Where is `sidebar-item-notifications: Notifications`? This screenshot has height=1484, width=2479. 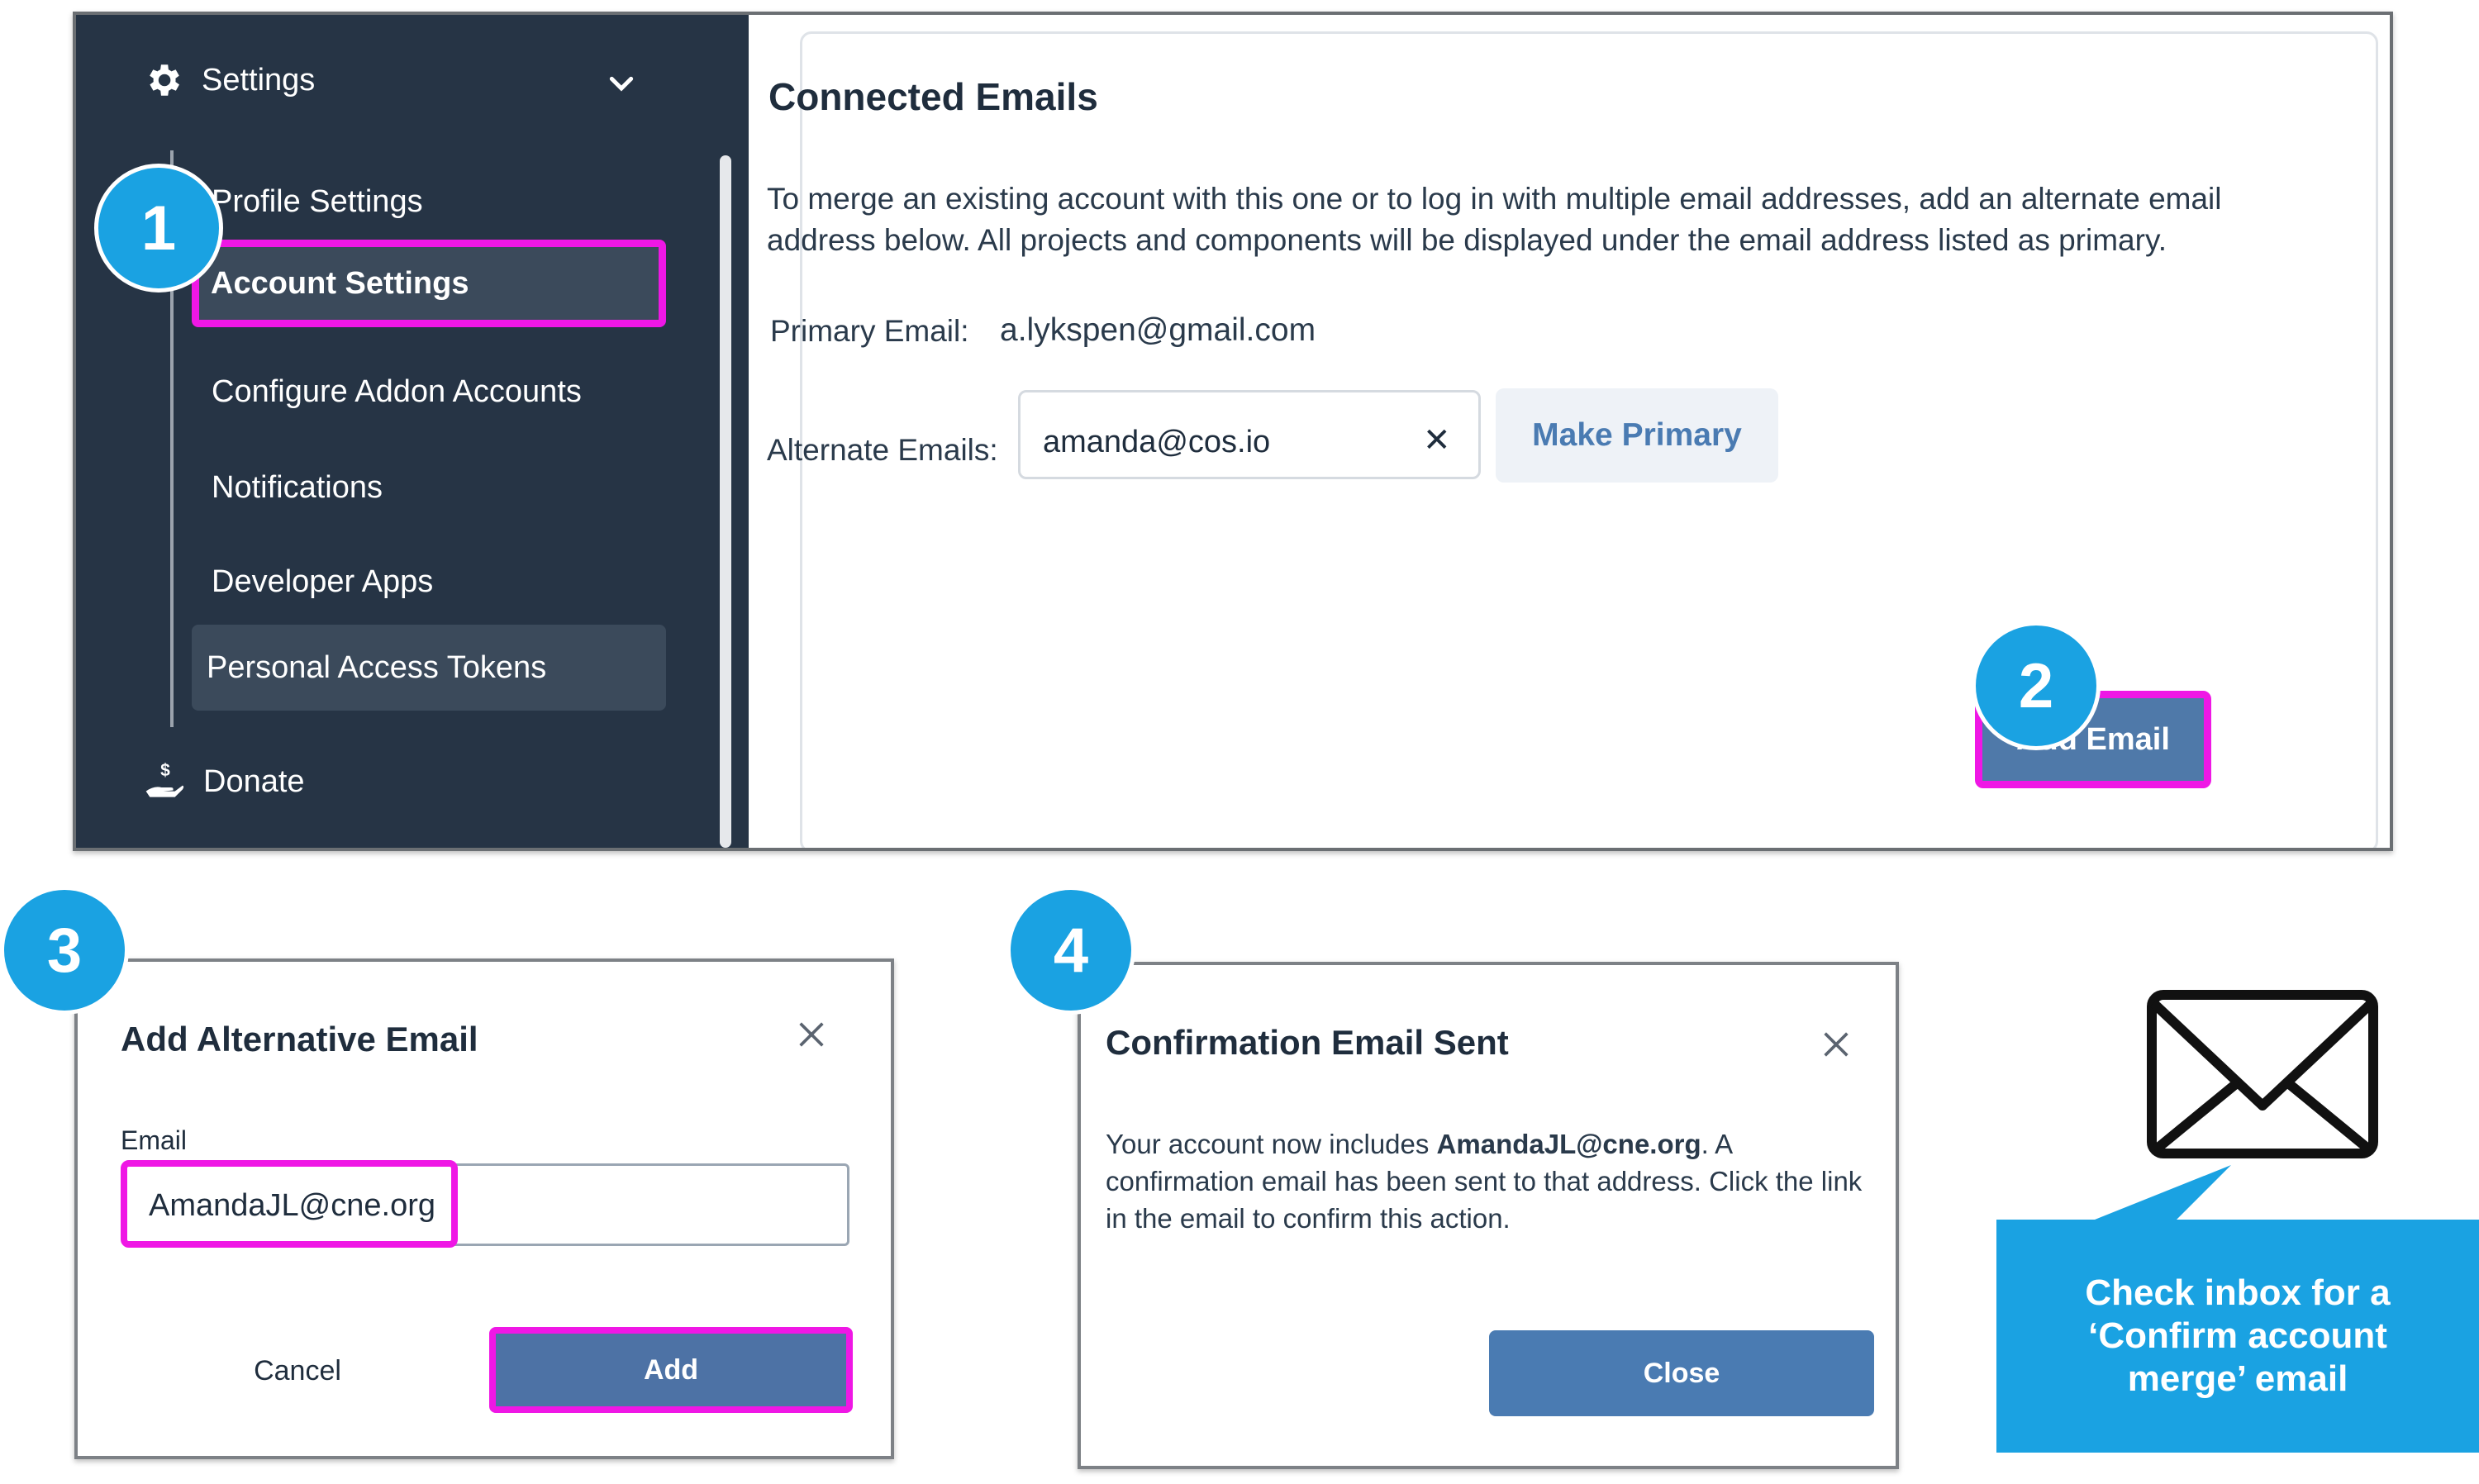 sidebar-item-notifications: Notifications is located at coordinates (443, 487).